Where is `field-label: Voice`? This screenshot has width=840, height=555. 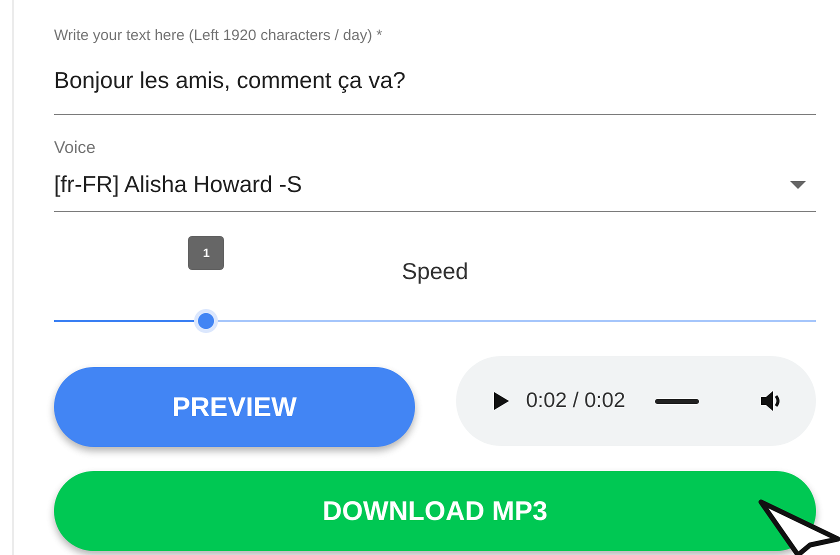 field-label: Voice is located at coordinates (75, 148).